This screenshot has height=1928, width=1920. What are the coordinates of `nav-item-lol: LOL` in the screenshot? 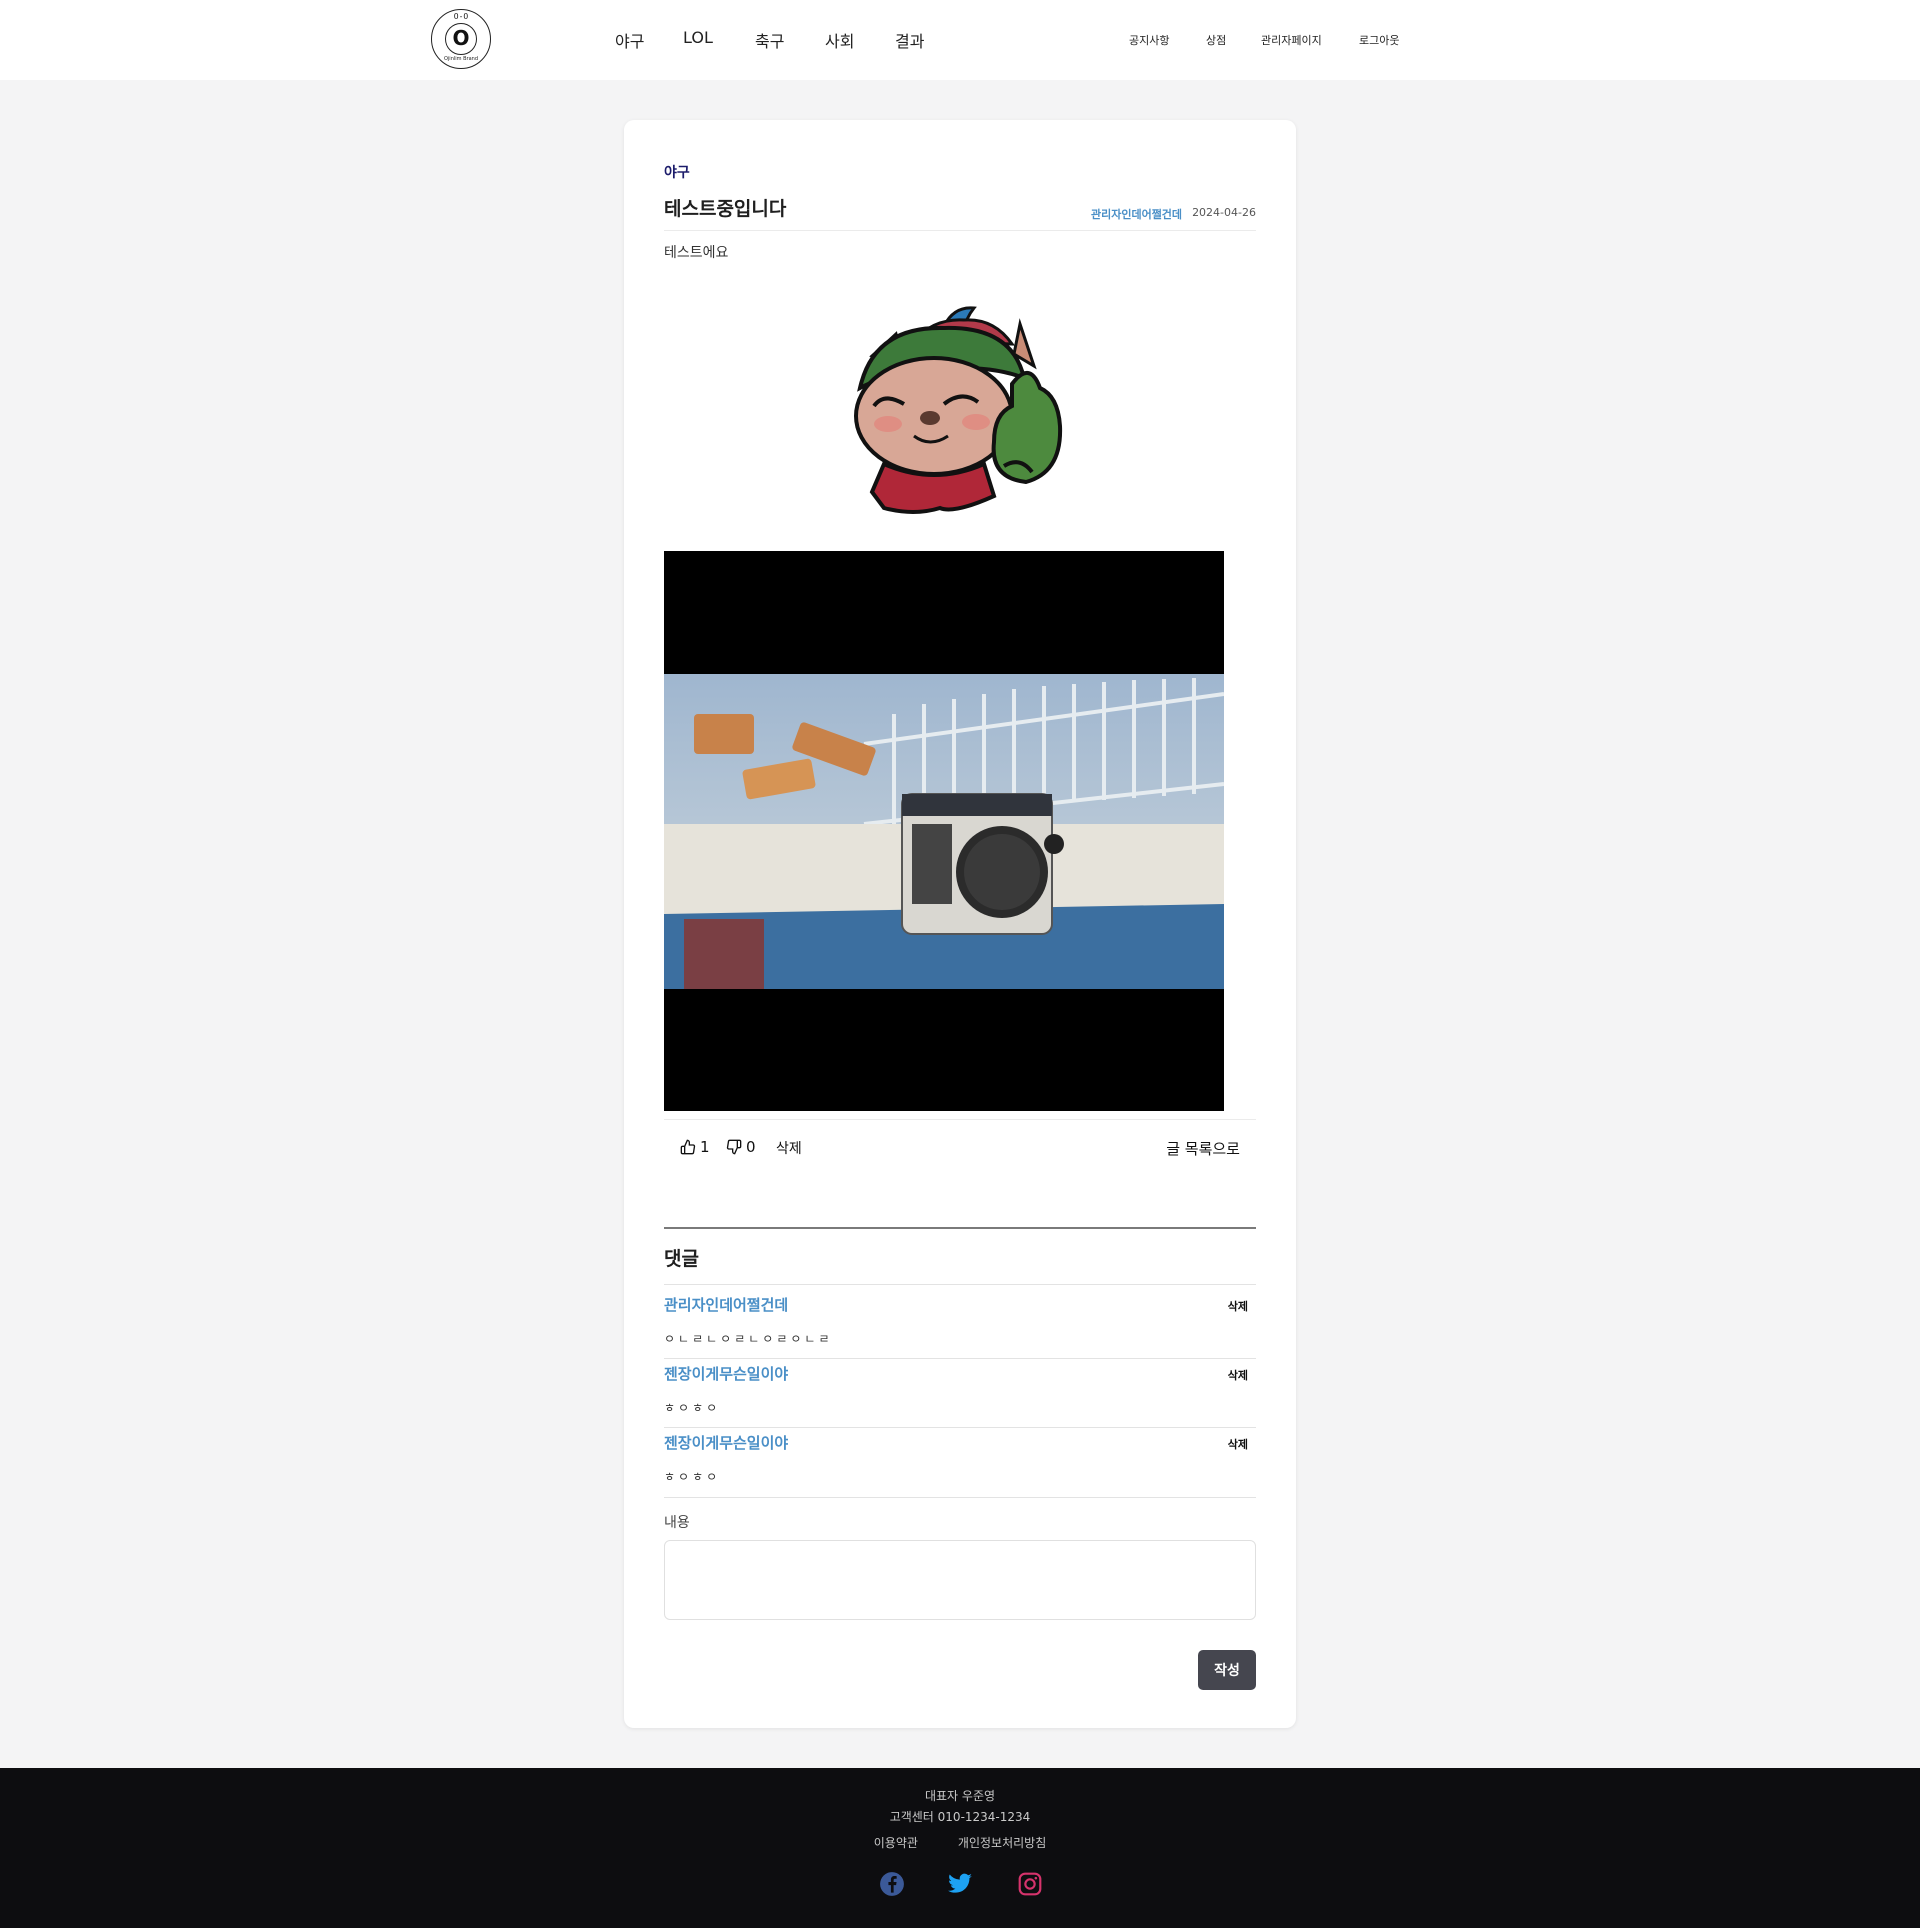 It's located at (698, 37).